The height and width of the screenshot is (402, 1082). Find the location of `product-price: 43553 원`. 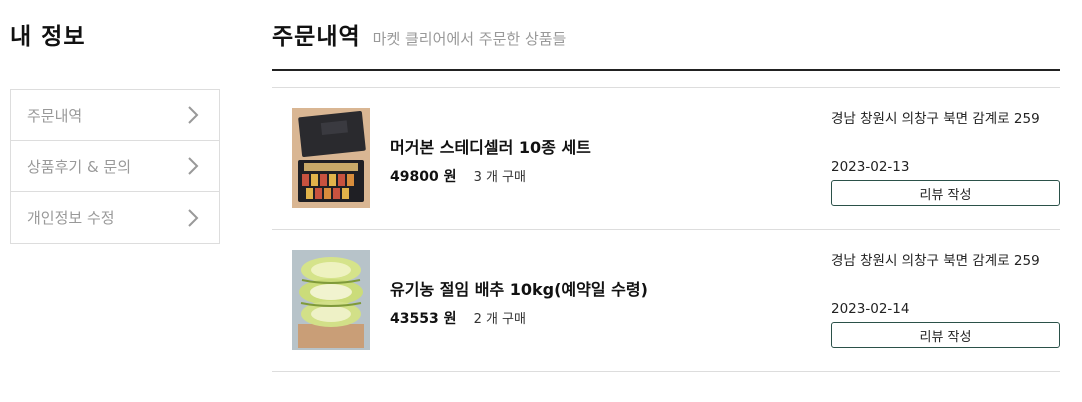

product-price: 43553 원 is located at coordinates (423, 319).